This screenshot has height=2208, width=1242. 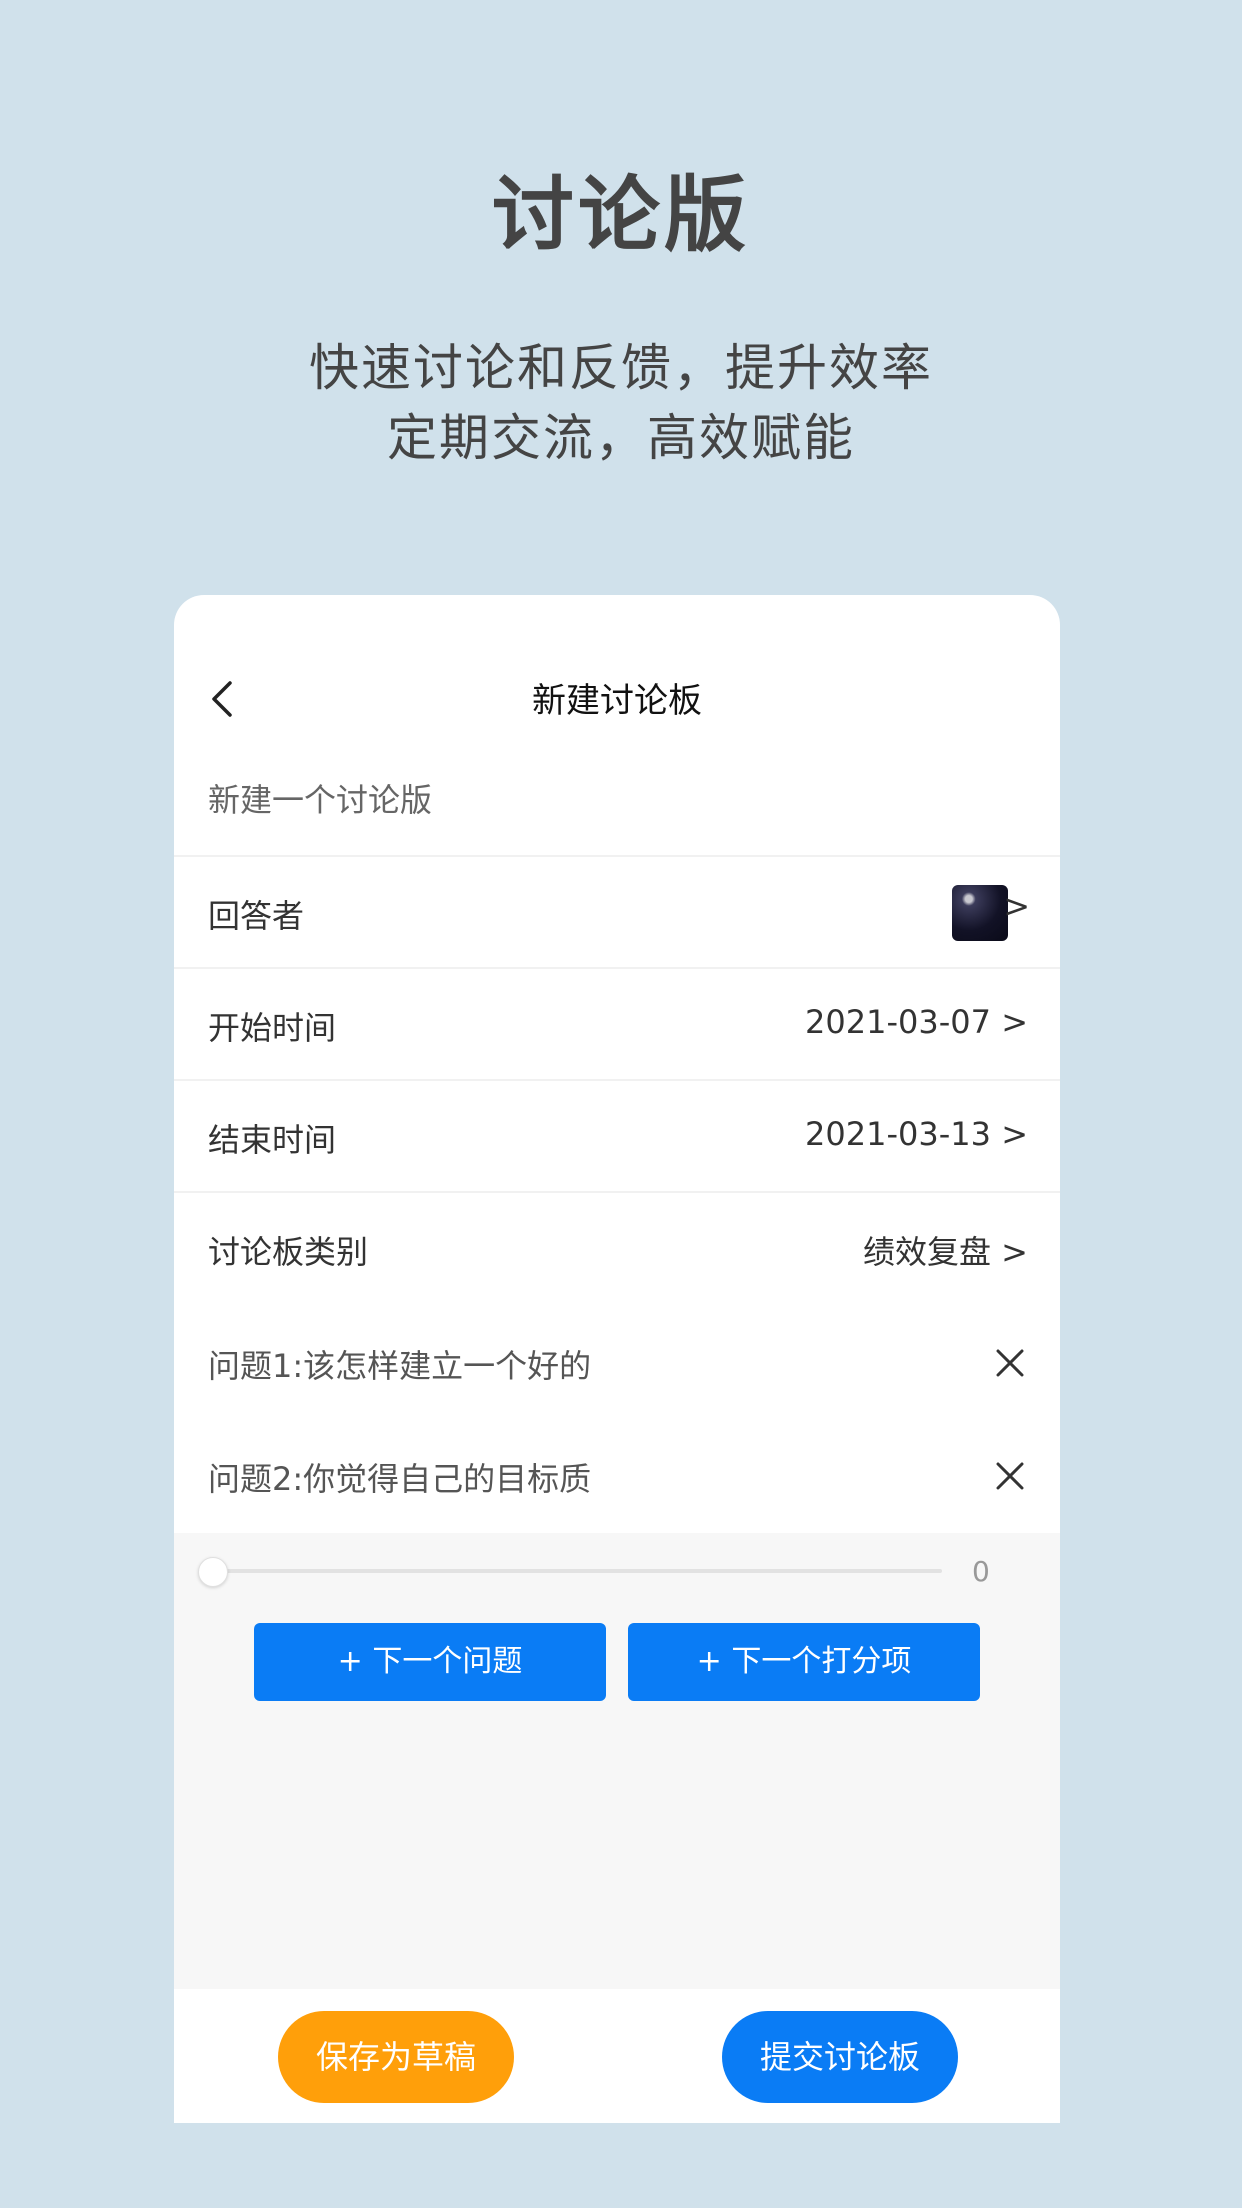 What do you see at coordinates (620, 215) in the screenshot?
I see `hero-title: 讨论版` at bounding box center [620, 215].